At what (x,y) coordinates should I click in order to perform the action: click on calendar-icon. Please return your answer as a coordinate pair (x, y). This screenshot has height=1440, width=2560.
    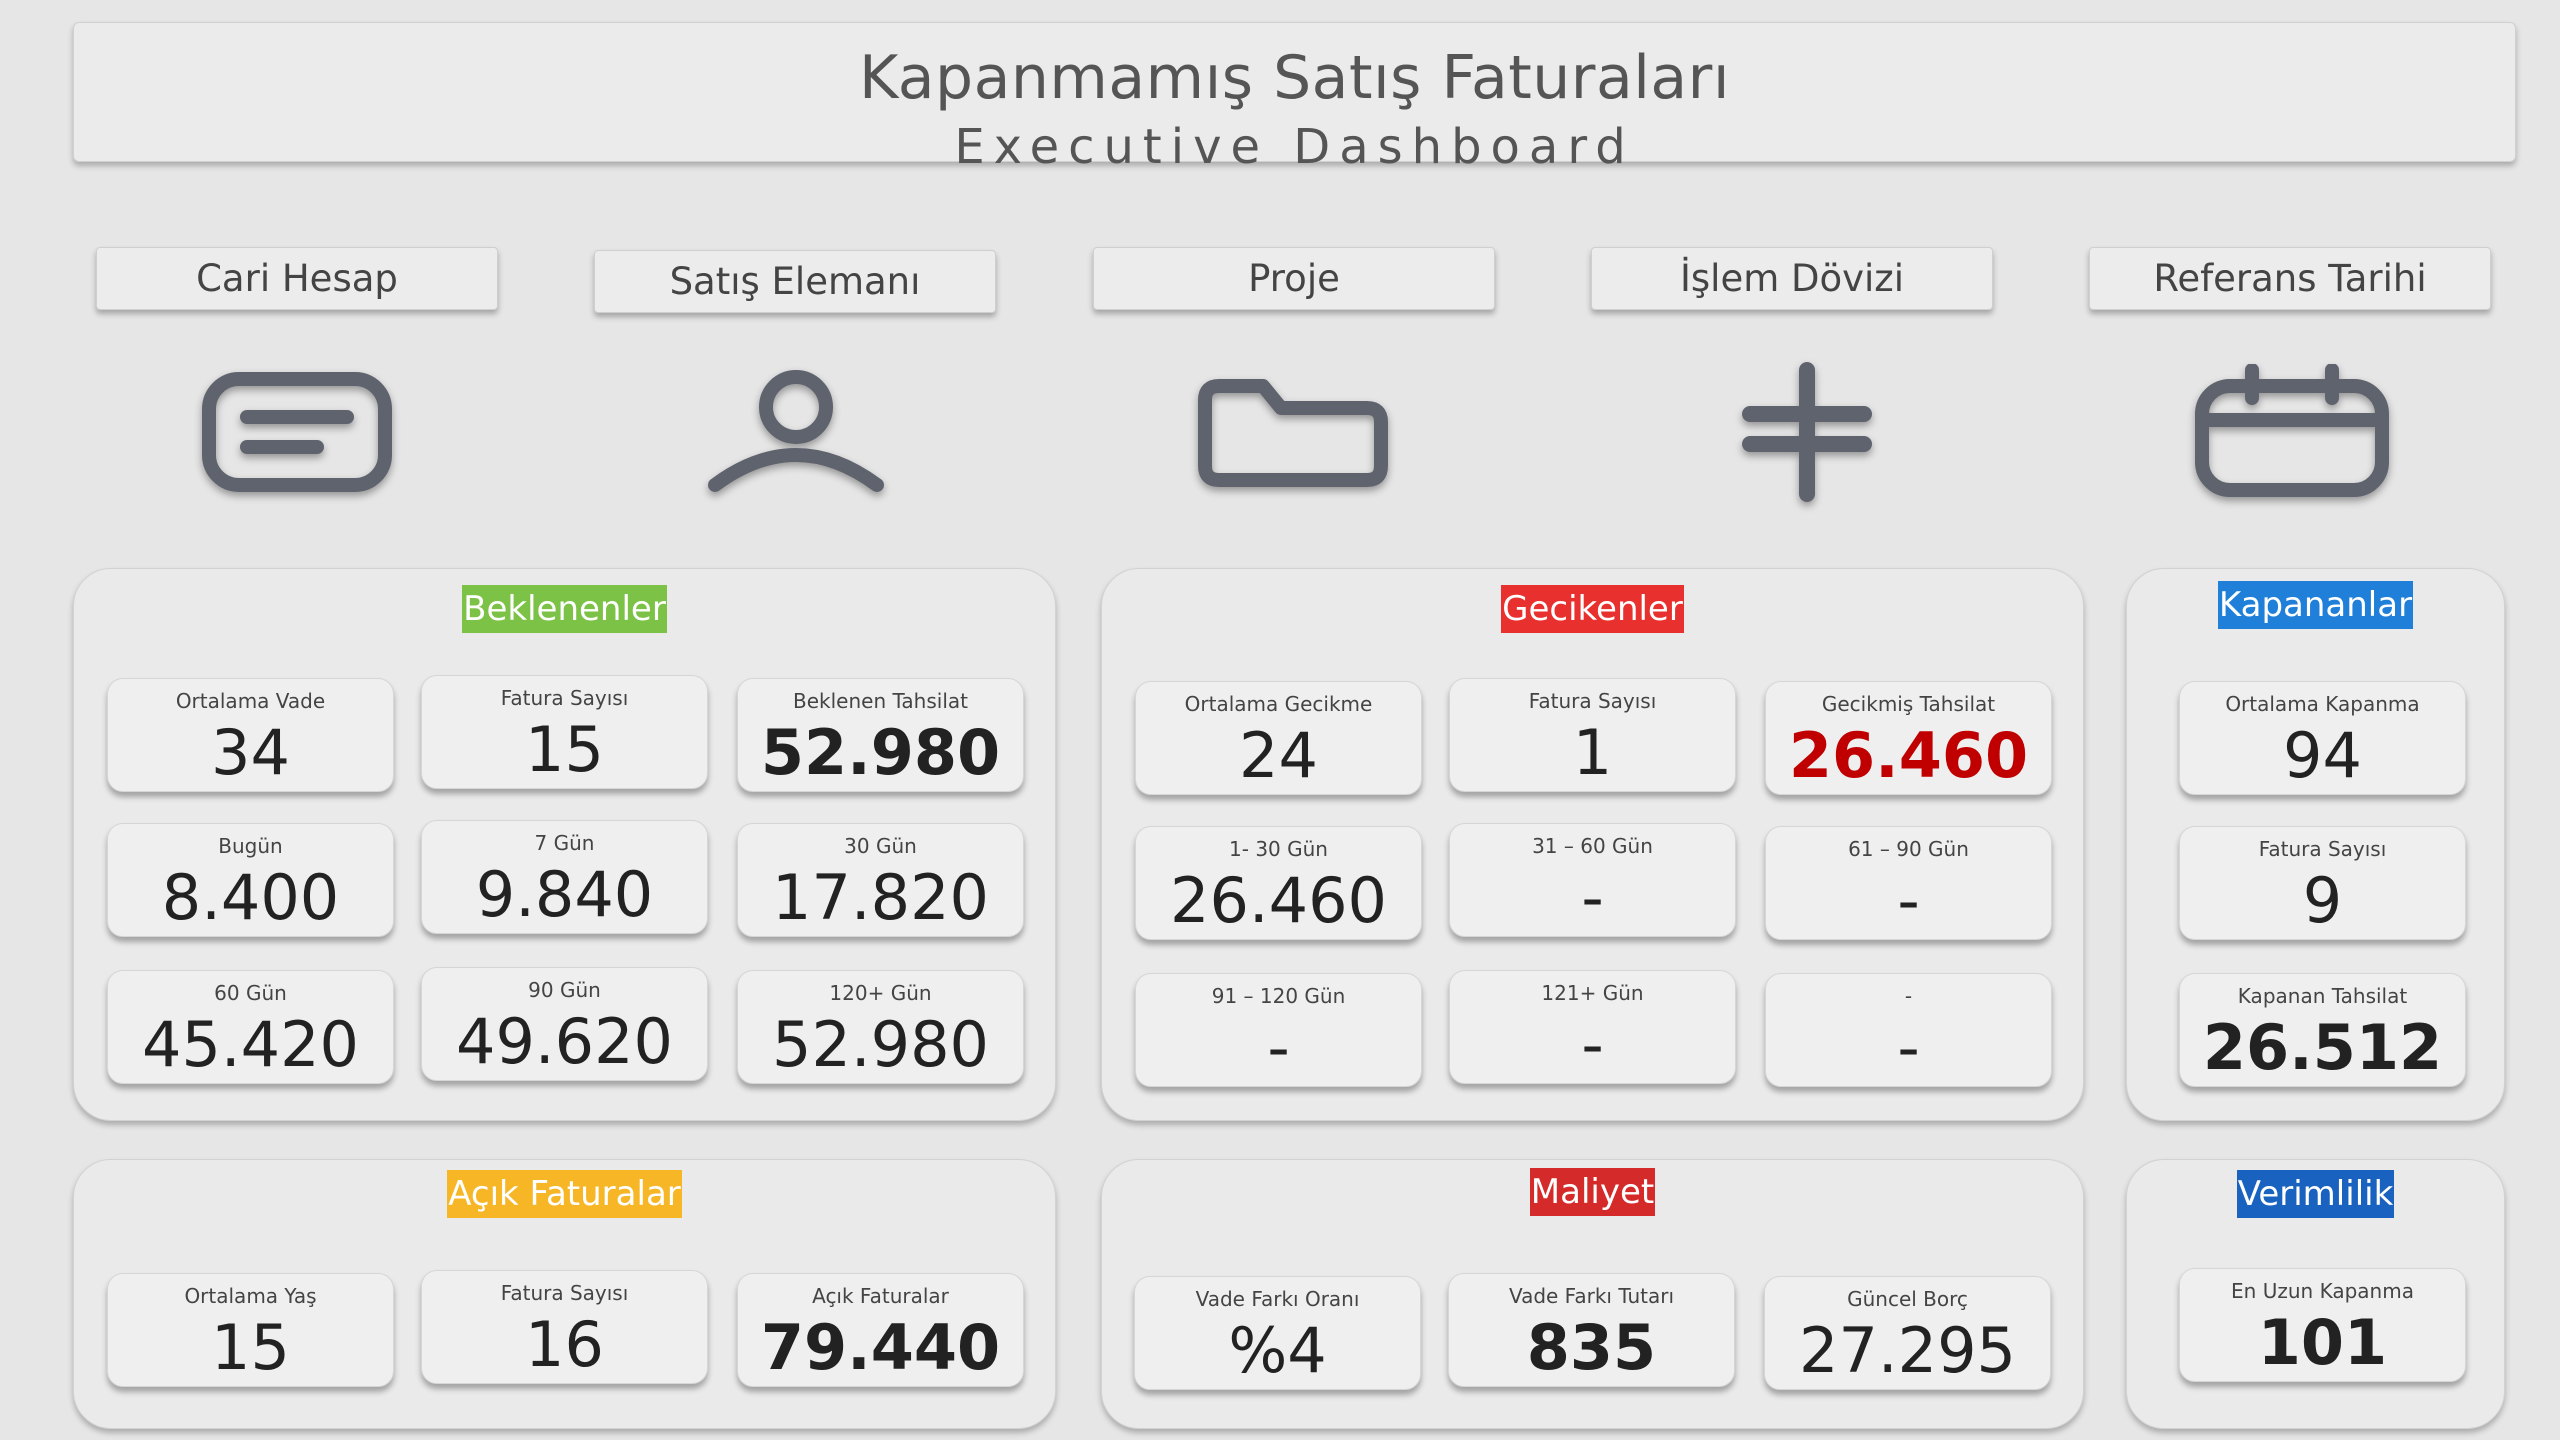
    Looking at the image, I should click on (2292, 432).